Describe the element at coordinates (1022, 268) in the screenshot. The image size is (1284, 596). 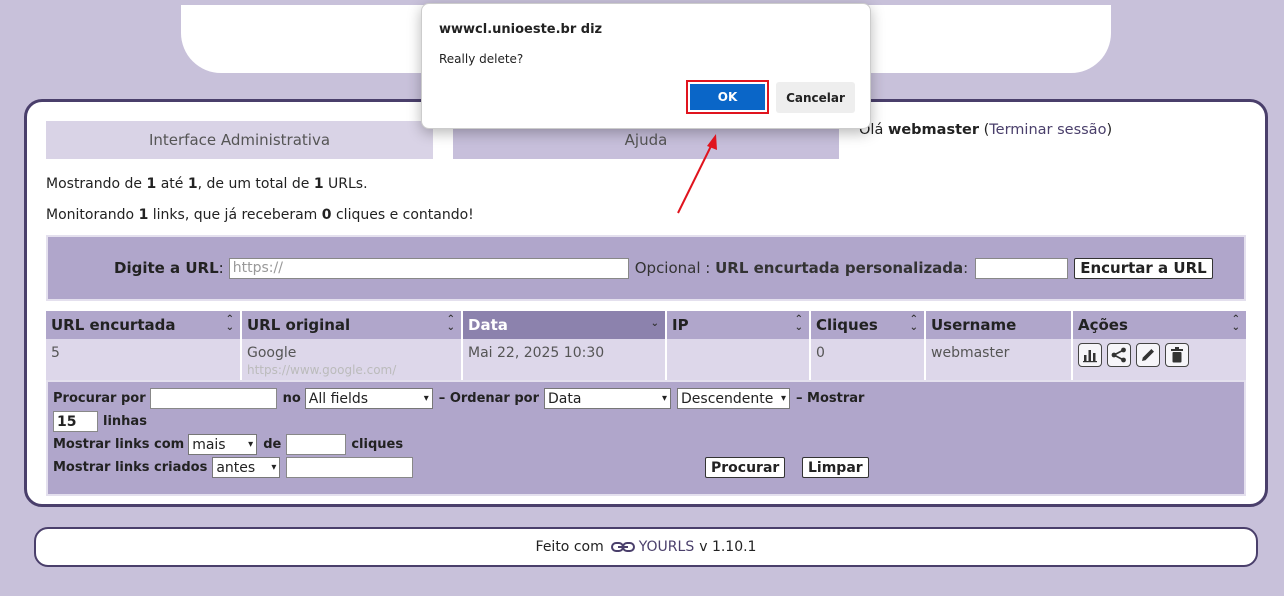
I see `custom-keyword-input` at that location.